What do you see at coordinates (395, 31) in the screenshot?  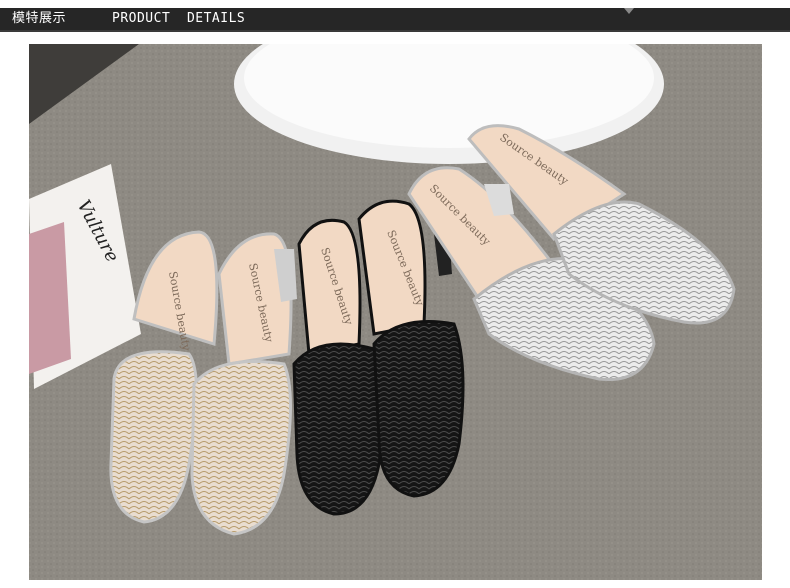 I see `header-underline` at bounding box center [395, 31].